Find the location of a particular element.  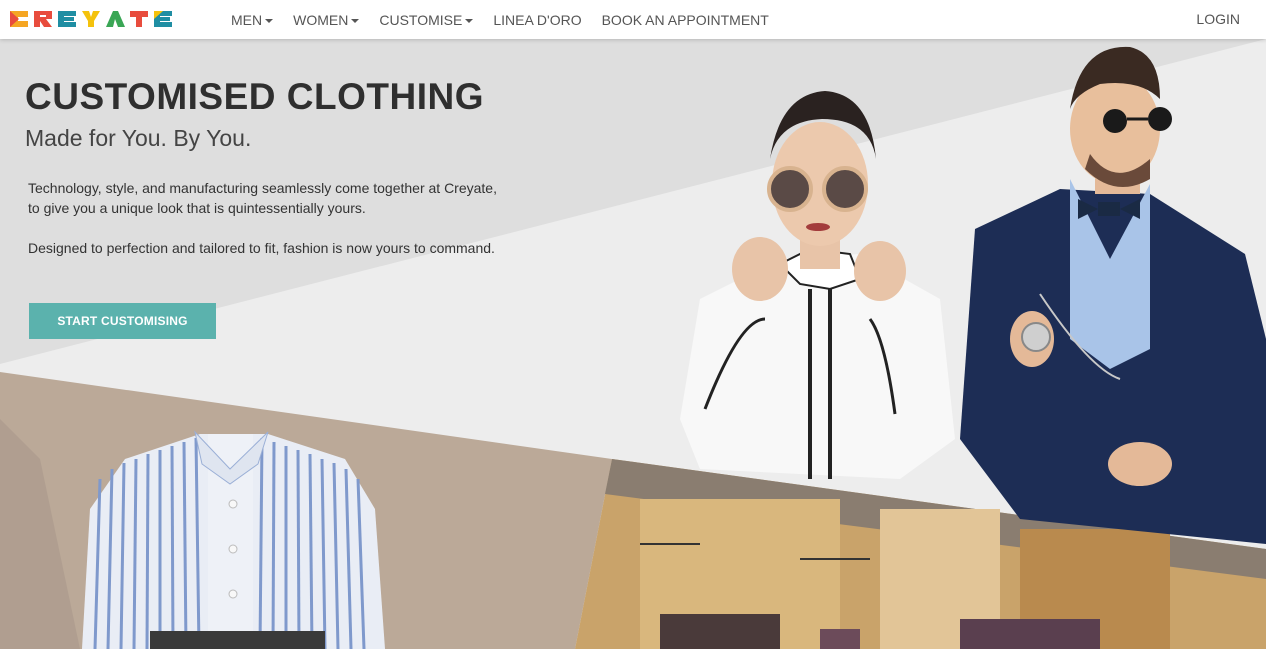

nav-item-label: LINEA D'ORO is located at coordinates (537, 19).